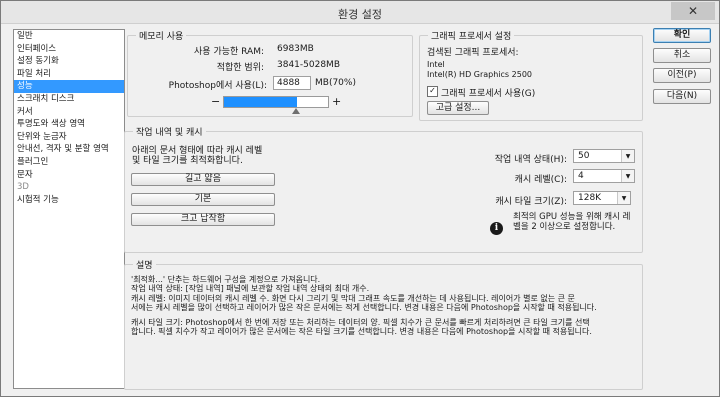  I want to click on sidebar-item-general: 일반, so click(69, 36).